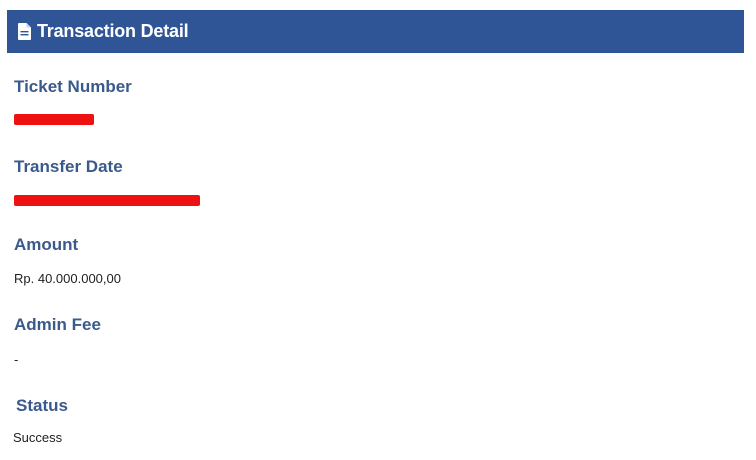 This screenshot has width=756, height=460. I want to click on transfer-date-label: Transfer Date, so click(68, 166).